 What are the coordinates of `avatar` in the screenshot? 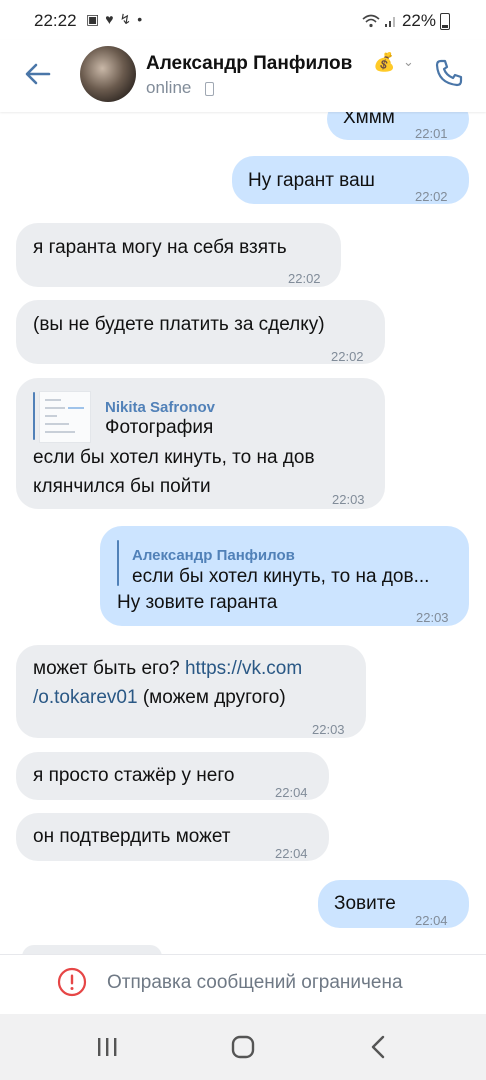 It's located at (108, 74).